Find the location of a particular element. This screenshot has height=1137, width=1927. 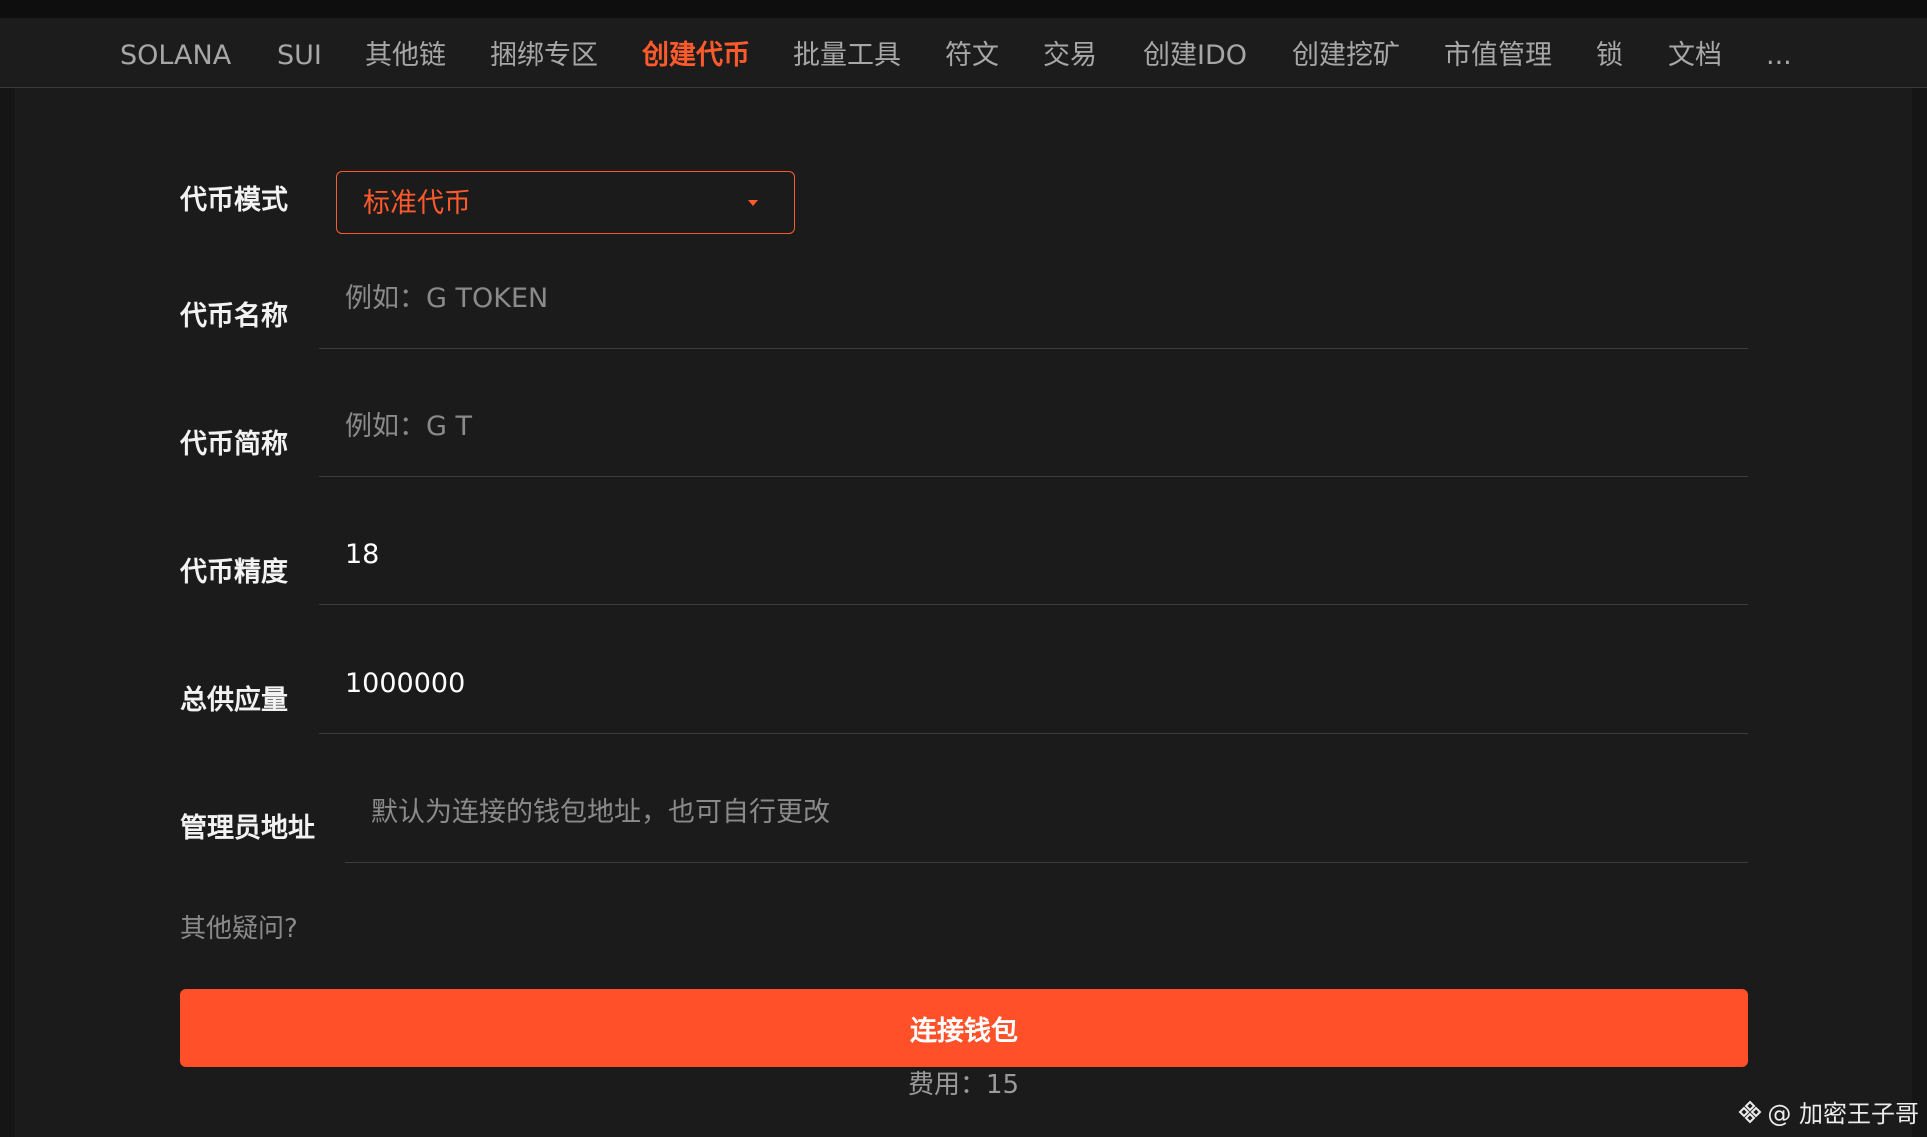

top-strip is located at coordinates (963, 9).